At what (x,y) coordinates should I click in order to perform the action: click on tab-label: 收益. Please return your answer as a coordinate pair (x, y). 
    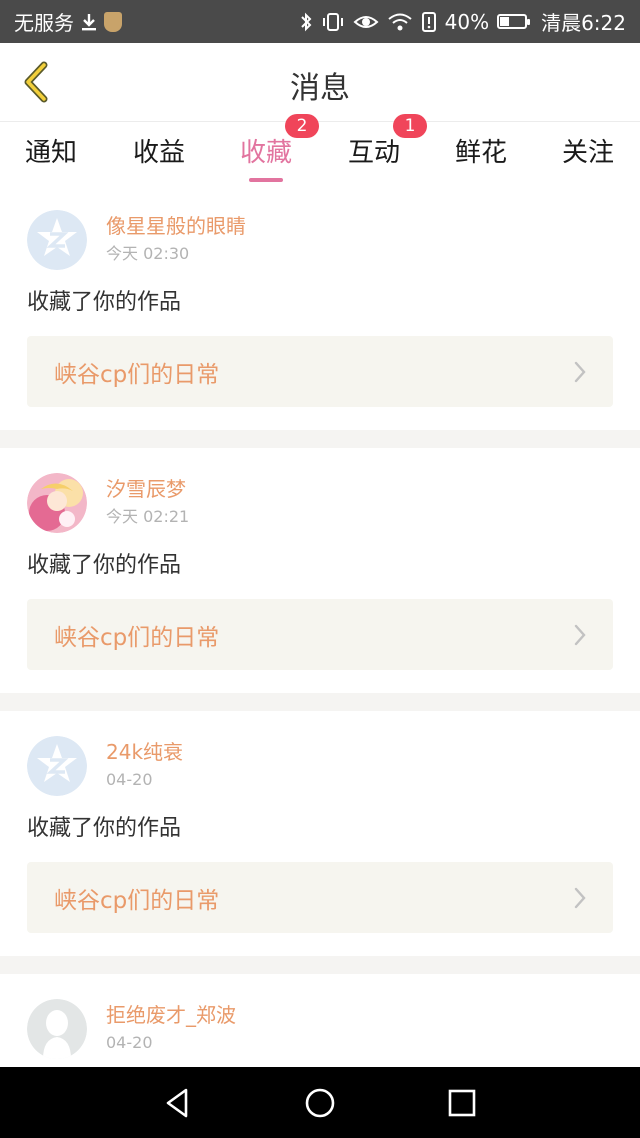
    Looking at the image, I should click on (158, 153).